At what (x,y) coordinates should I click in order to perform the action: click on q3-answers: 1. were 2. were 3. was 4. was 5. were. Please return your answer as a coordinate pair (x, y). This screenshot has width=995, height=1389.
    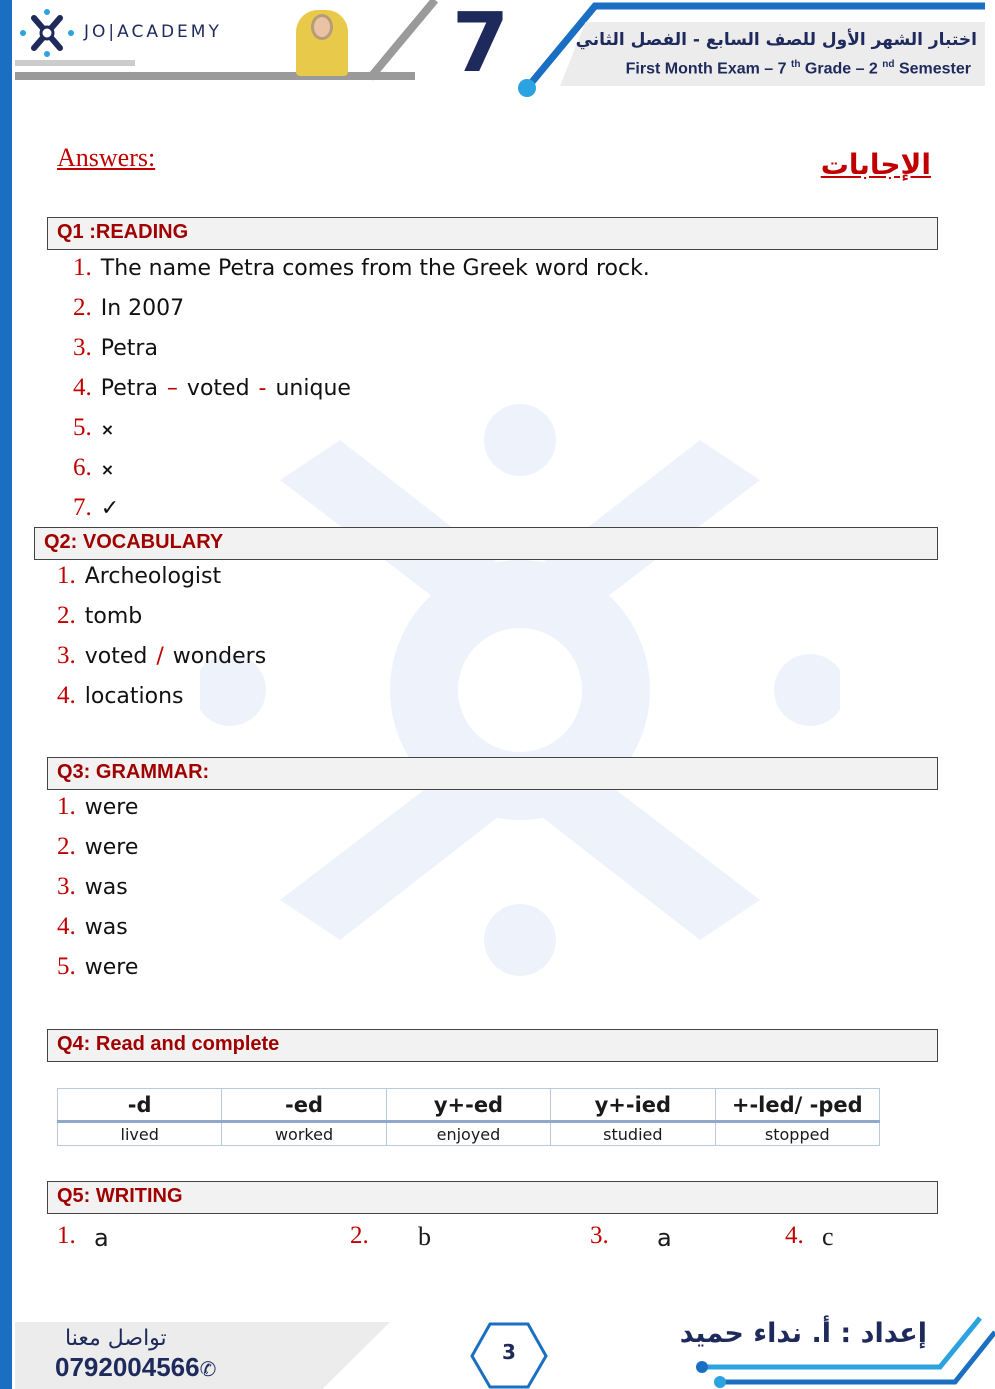
    Looking at the image, I should click on (97, 893).